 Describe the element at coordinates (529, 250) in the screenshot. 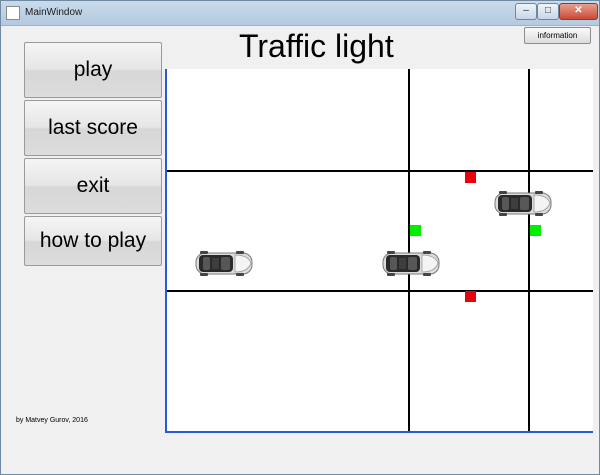

I see `road-line-right` at that location.